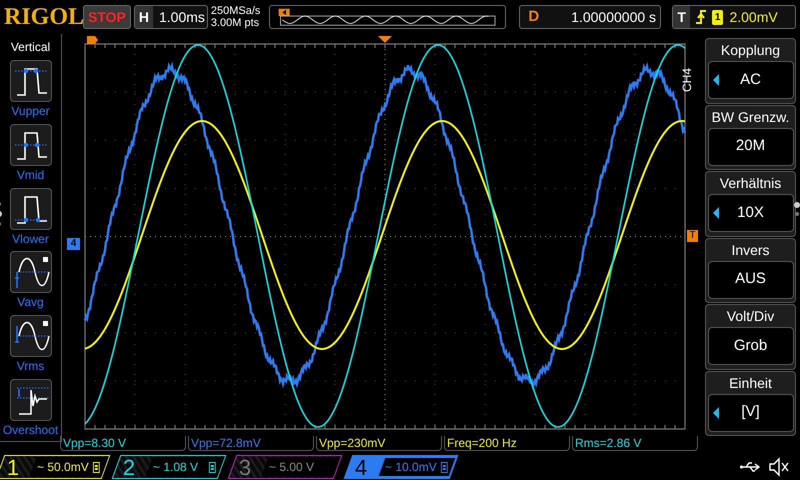 The width and height of the screenshot is (800, 480). Describe the element at coordinates (385, 39) in the screenshot. I see `horizontal-position-icon` at that location.